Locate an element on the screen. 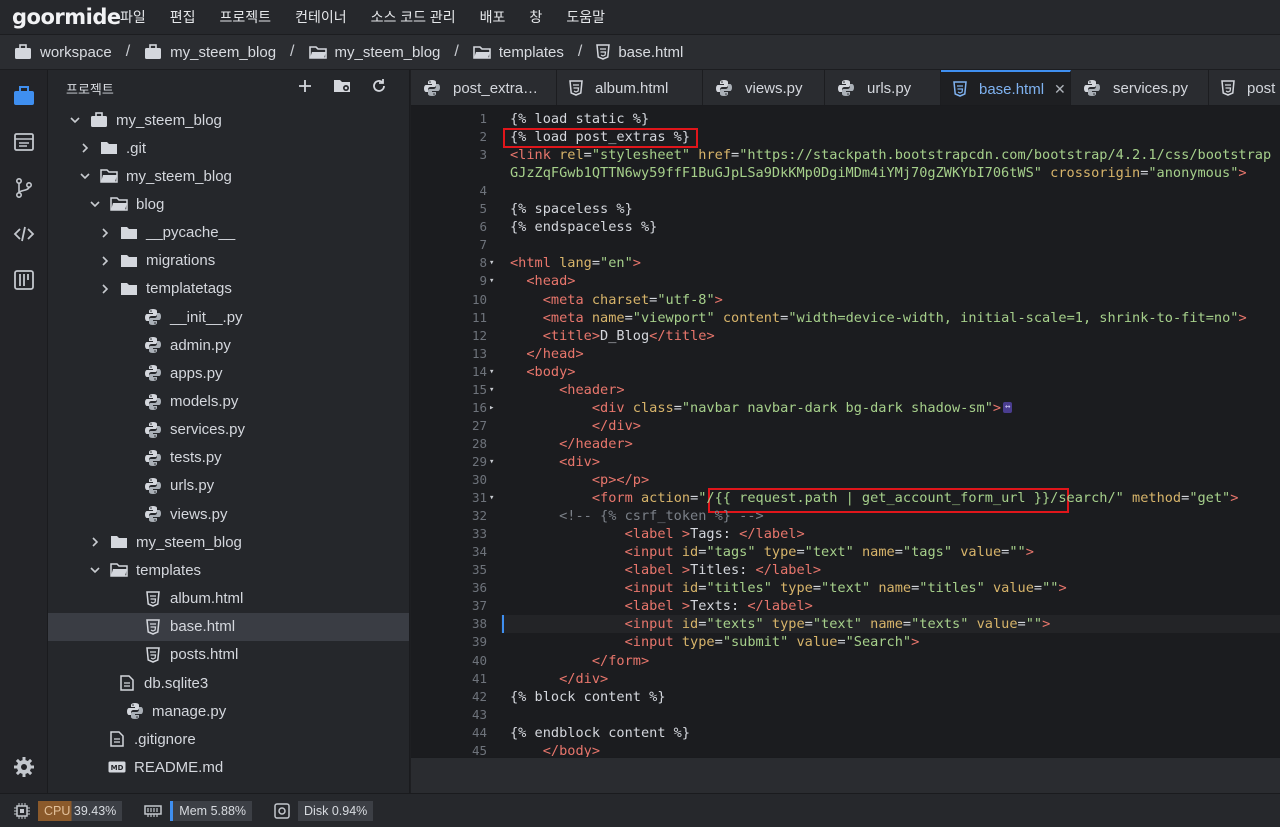 The image size is (1280, 827). tree-item: apps.py is located at coordinates (228, 373).